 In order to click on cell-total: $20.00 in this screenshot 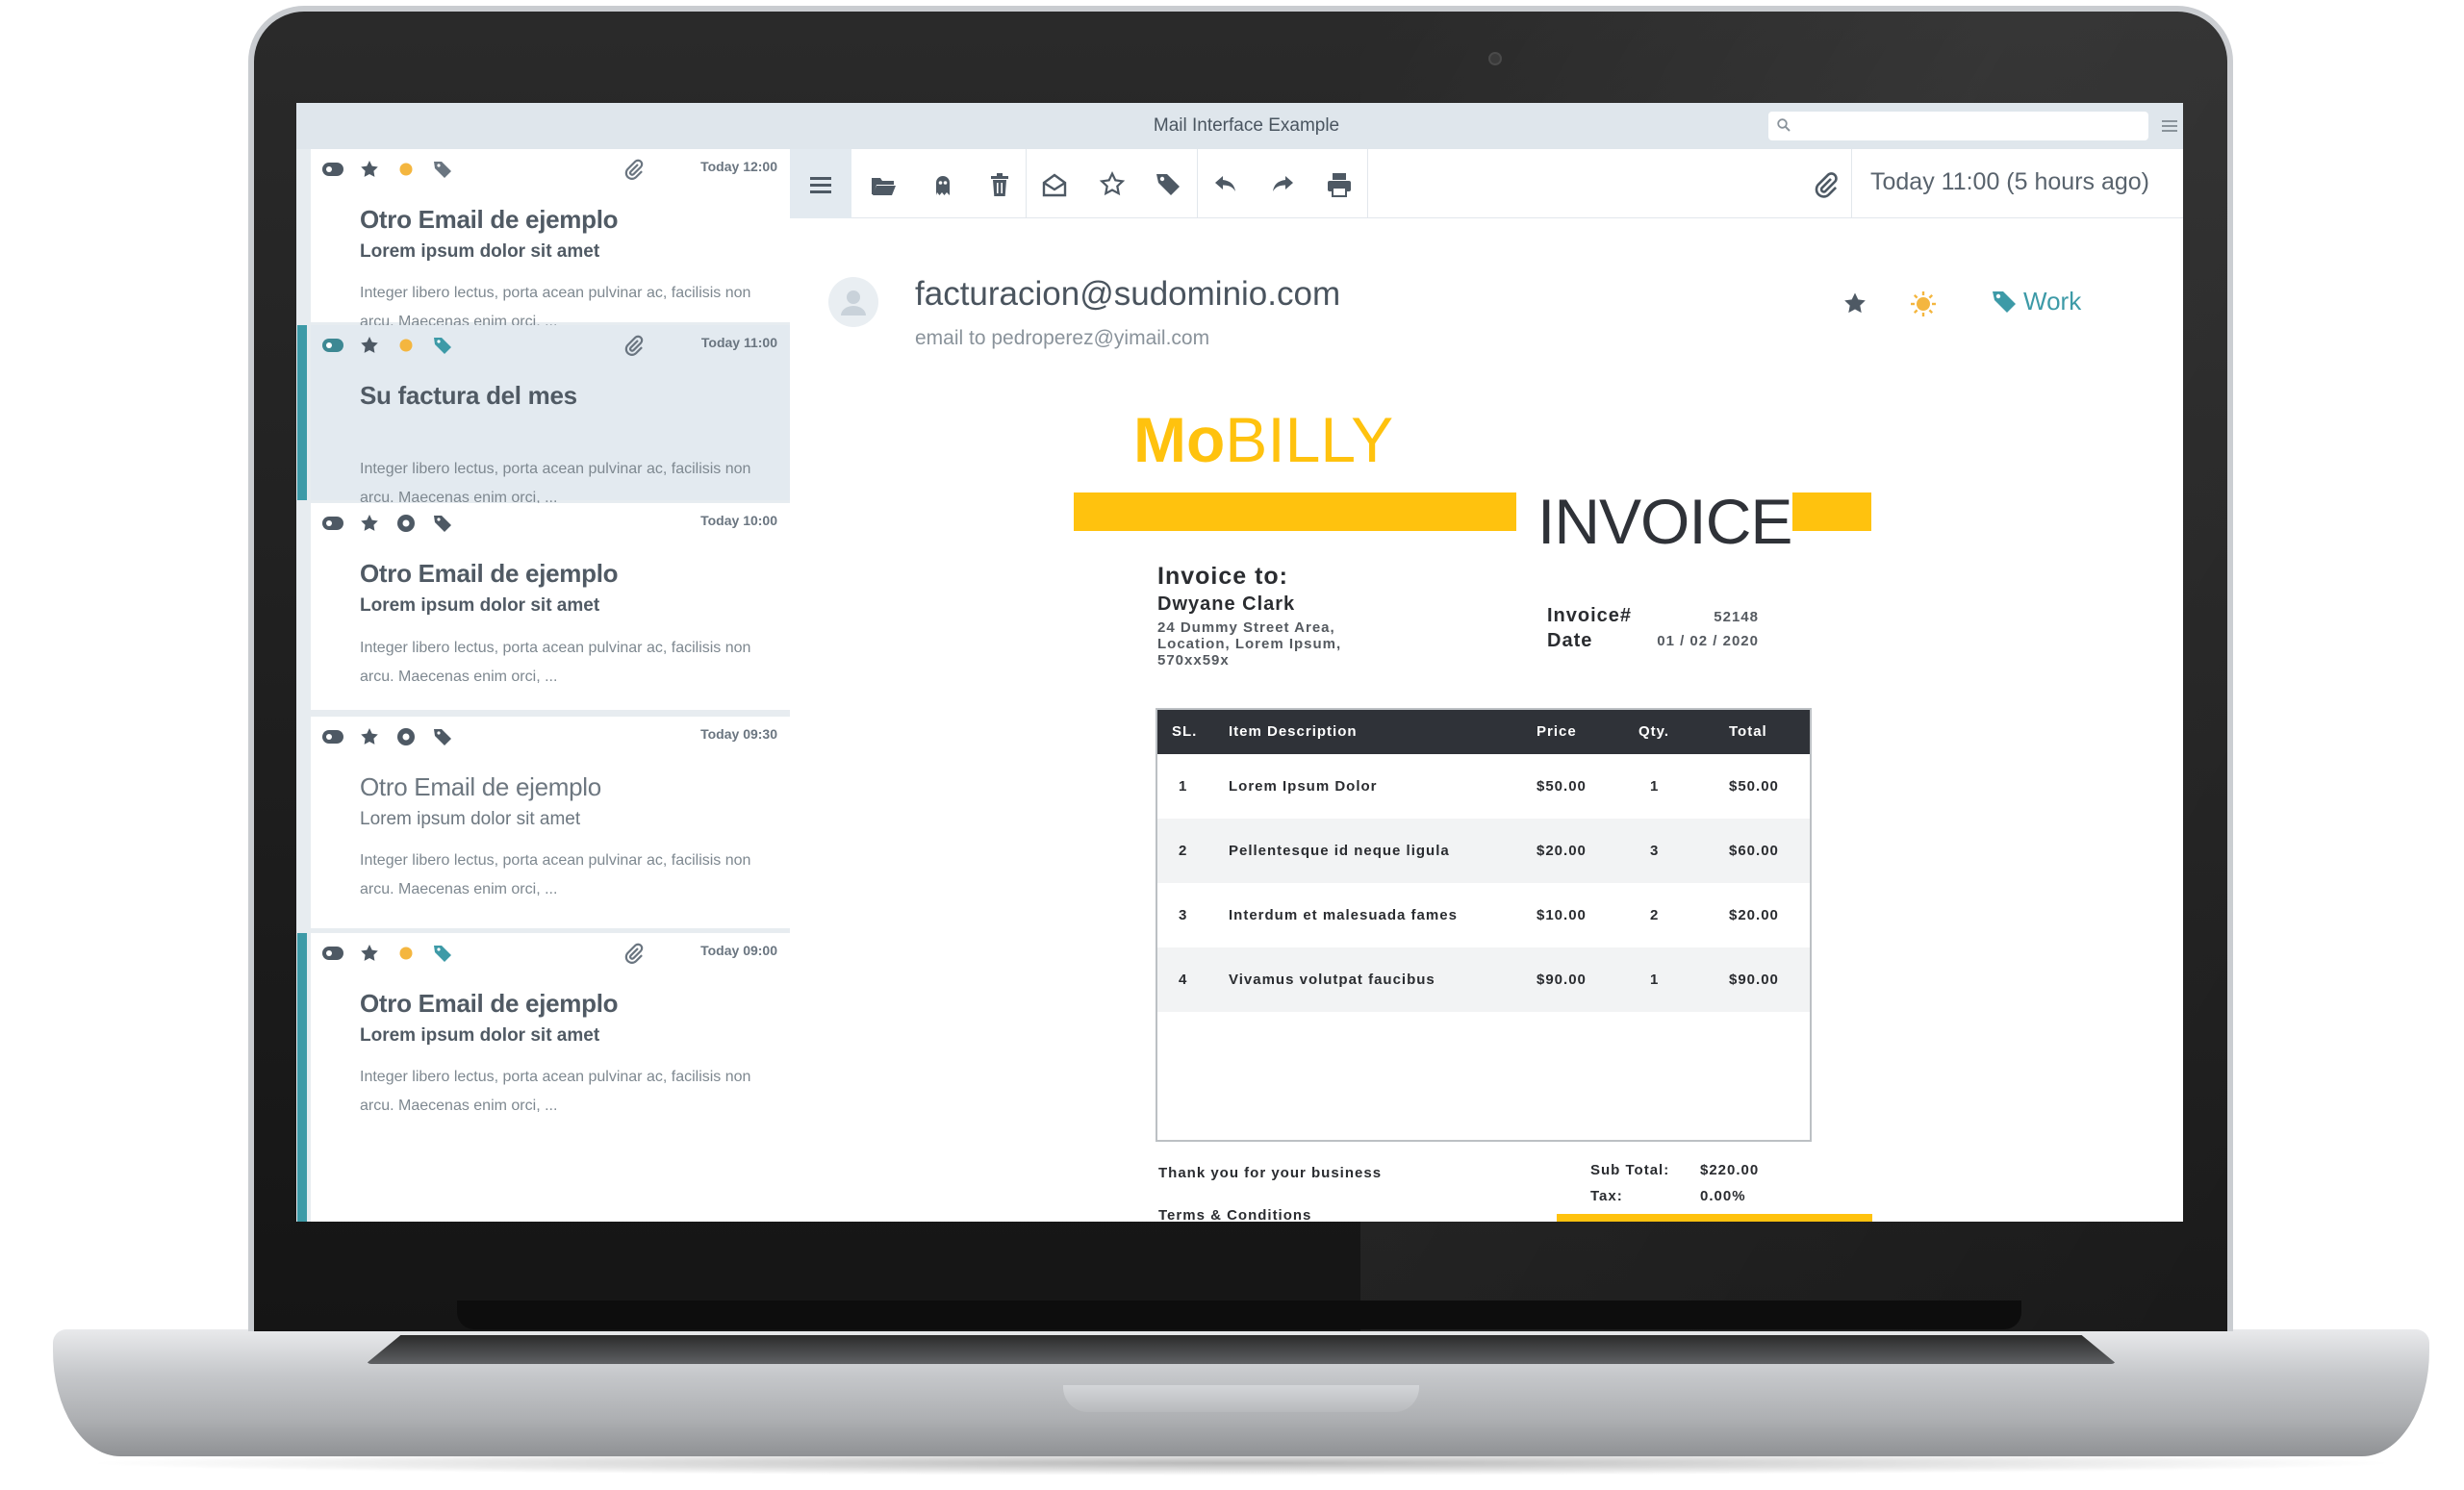, I will do `click(1754, 915)`.